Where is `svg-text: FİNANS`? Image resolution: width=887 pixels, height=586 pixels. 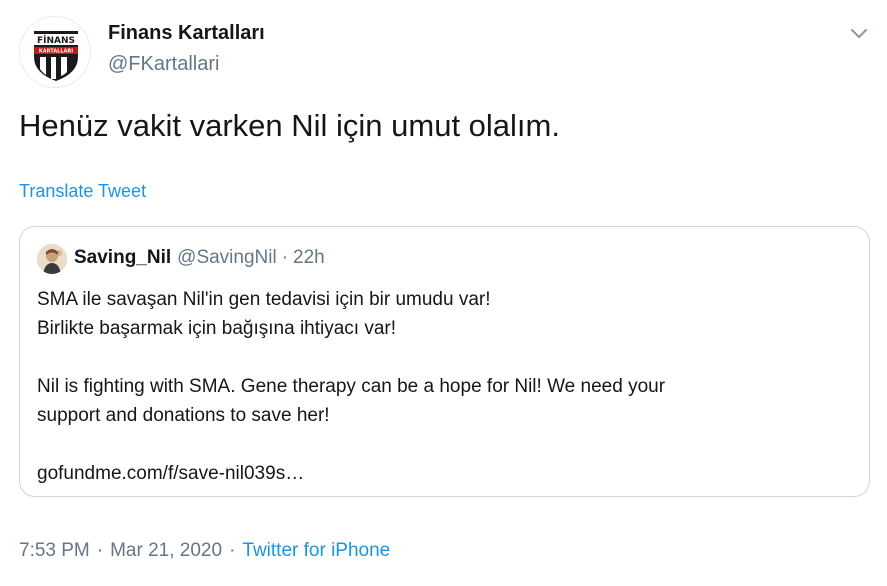 svg-text: FİNANS is located at coordinates (56, 40).